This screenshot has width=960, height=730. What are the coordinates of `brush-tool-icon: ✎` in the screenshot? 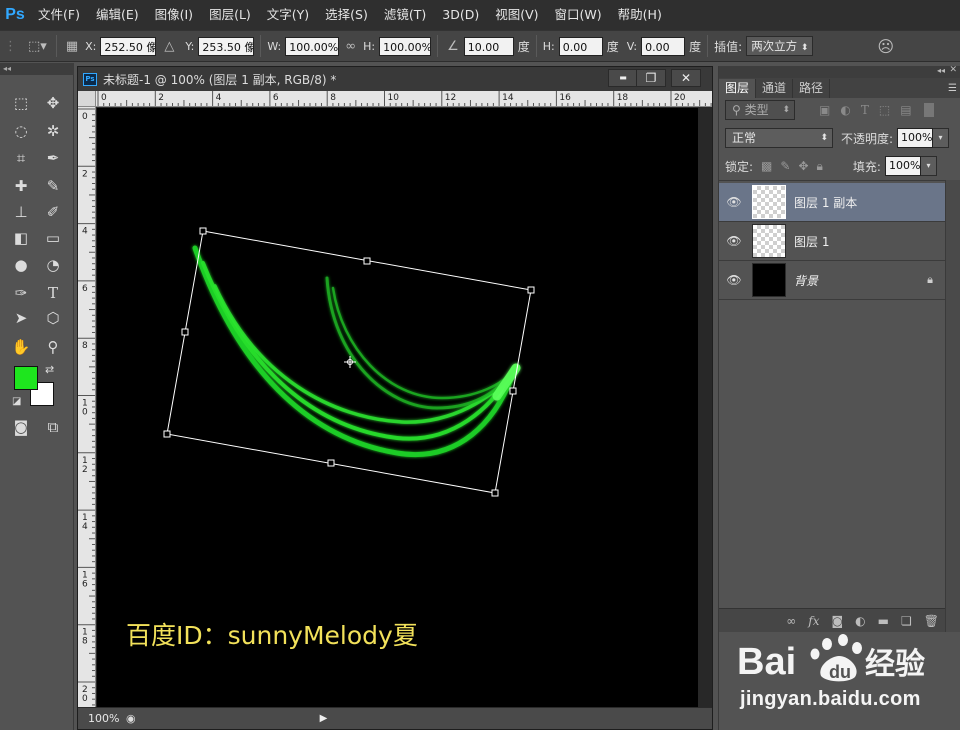 It's located at (53, 186).